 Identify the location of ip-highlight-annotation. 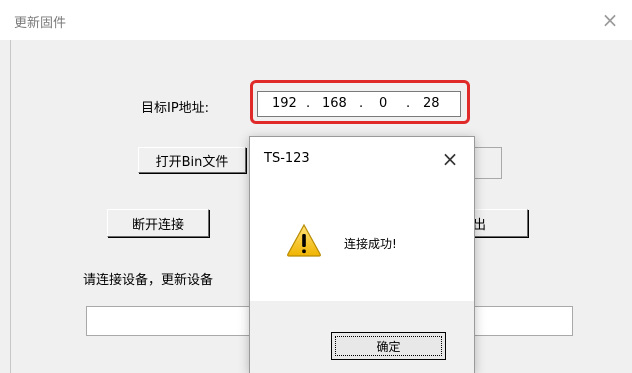
(360, 102).